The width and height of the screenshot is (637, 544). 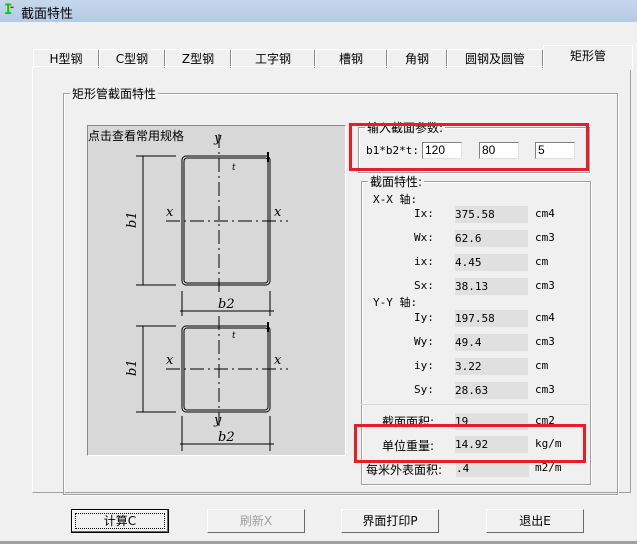 What do you see at coordinates (491, 286) in the screenshot?
I see `sx-value: 38.13` at bounding box center [491, 286].